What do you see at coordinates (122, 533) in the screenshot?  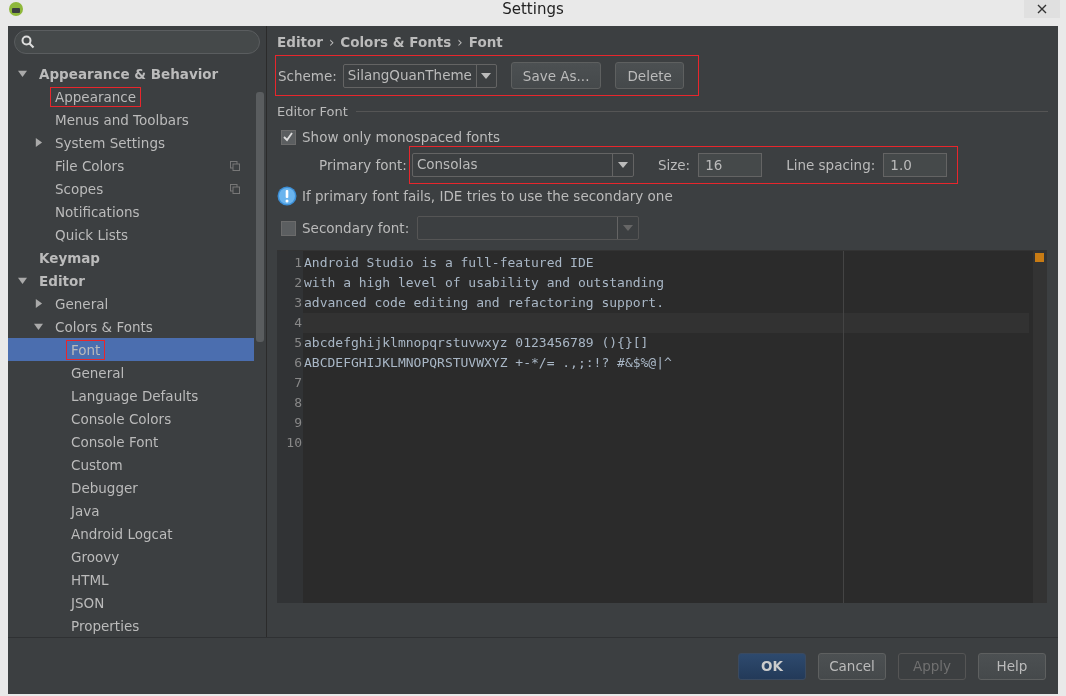 I see `tree-item: Android Logcat` at bounding box center [122, 533].